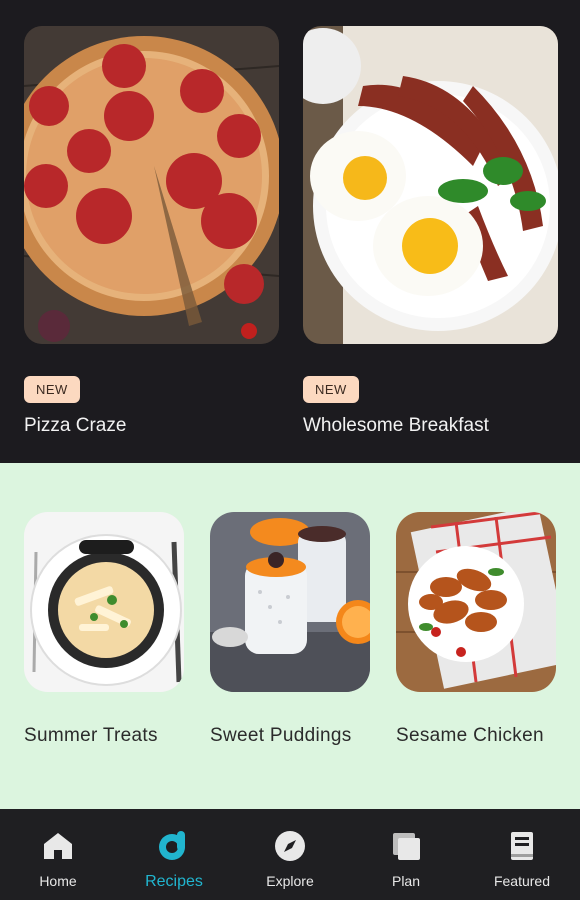 This screenshot has height=900, width=580. I want to click on nav-label: Recipes, so click(174, 881).